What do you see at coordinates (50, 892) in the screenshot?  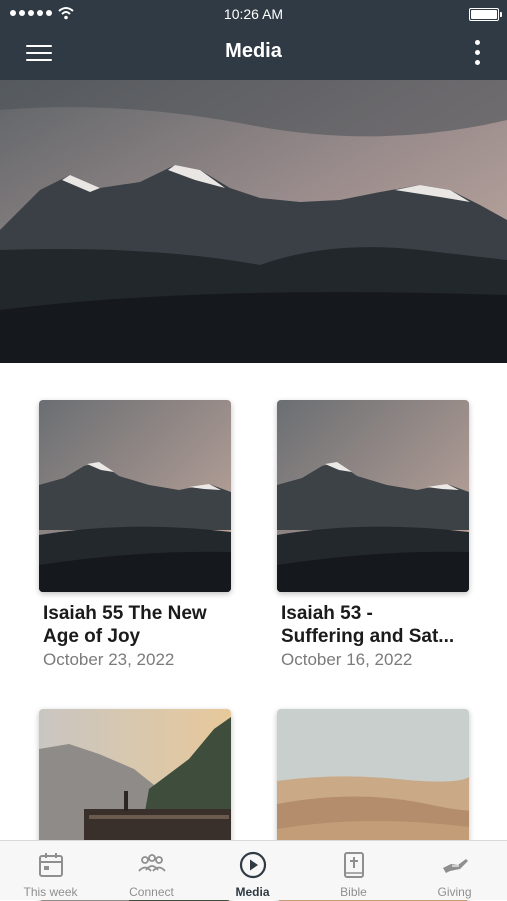 I see `tab-label: This week` at bounding box center [50, 892].